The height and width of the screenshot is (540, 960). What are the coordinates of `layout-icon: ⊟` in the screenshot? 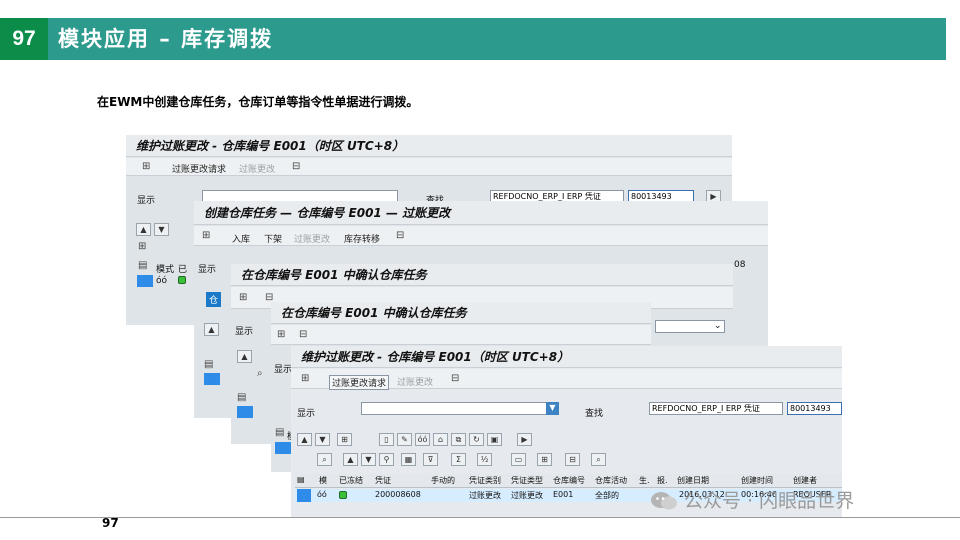 It's located at (572, 459).